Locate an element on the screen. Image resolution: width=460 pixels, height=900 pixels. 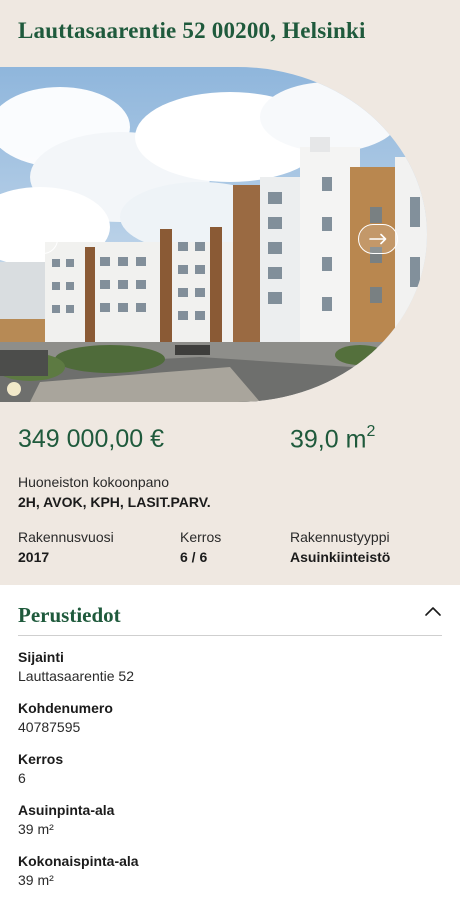
gallery-prev-button is located at coordinates (38, 239).